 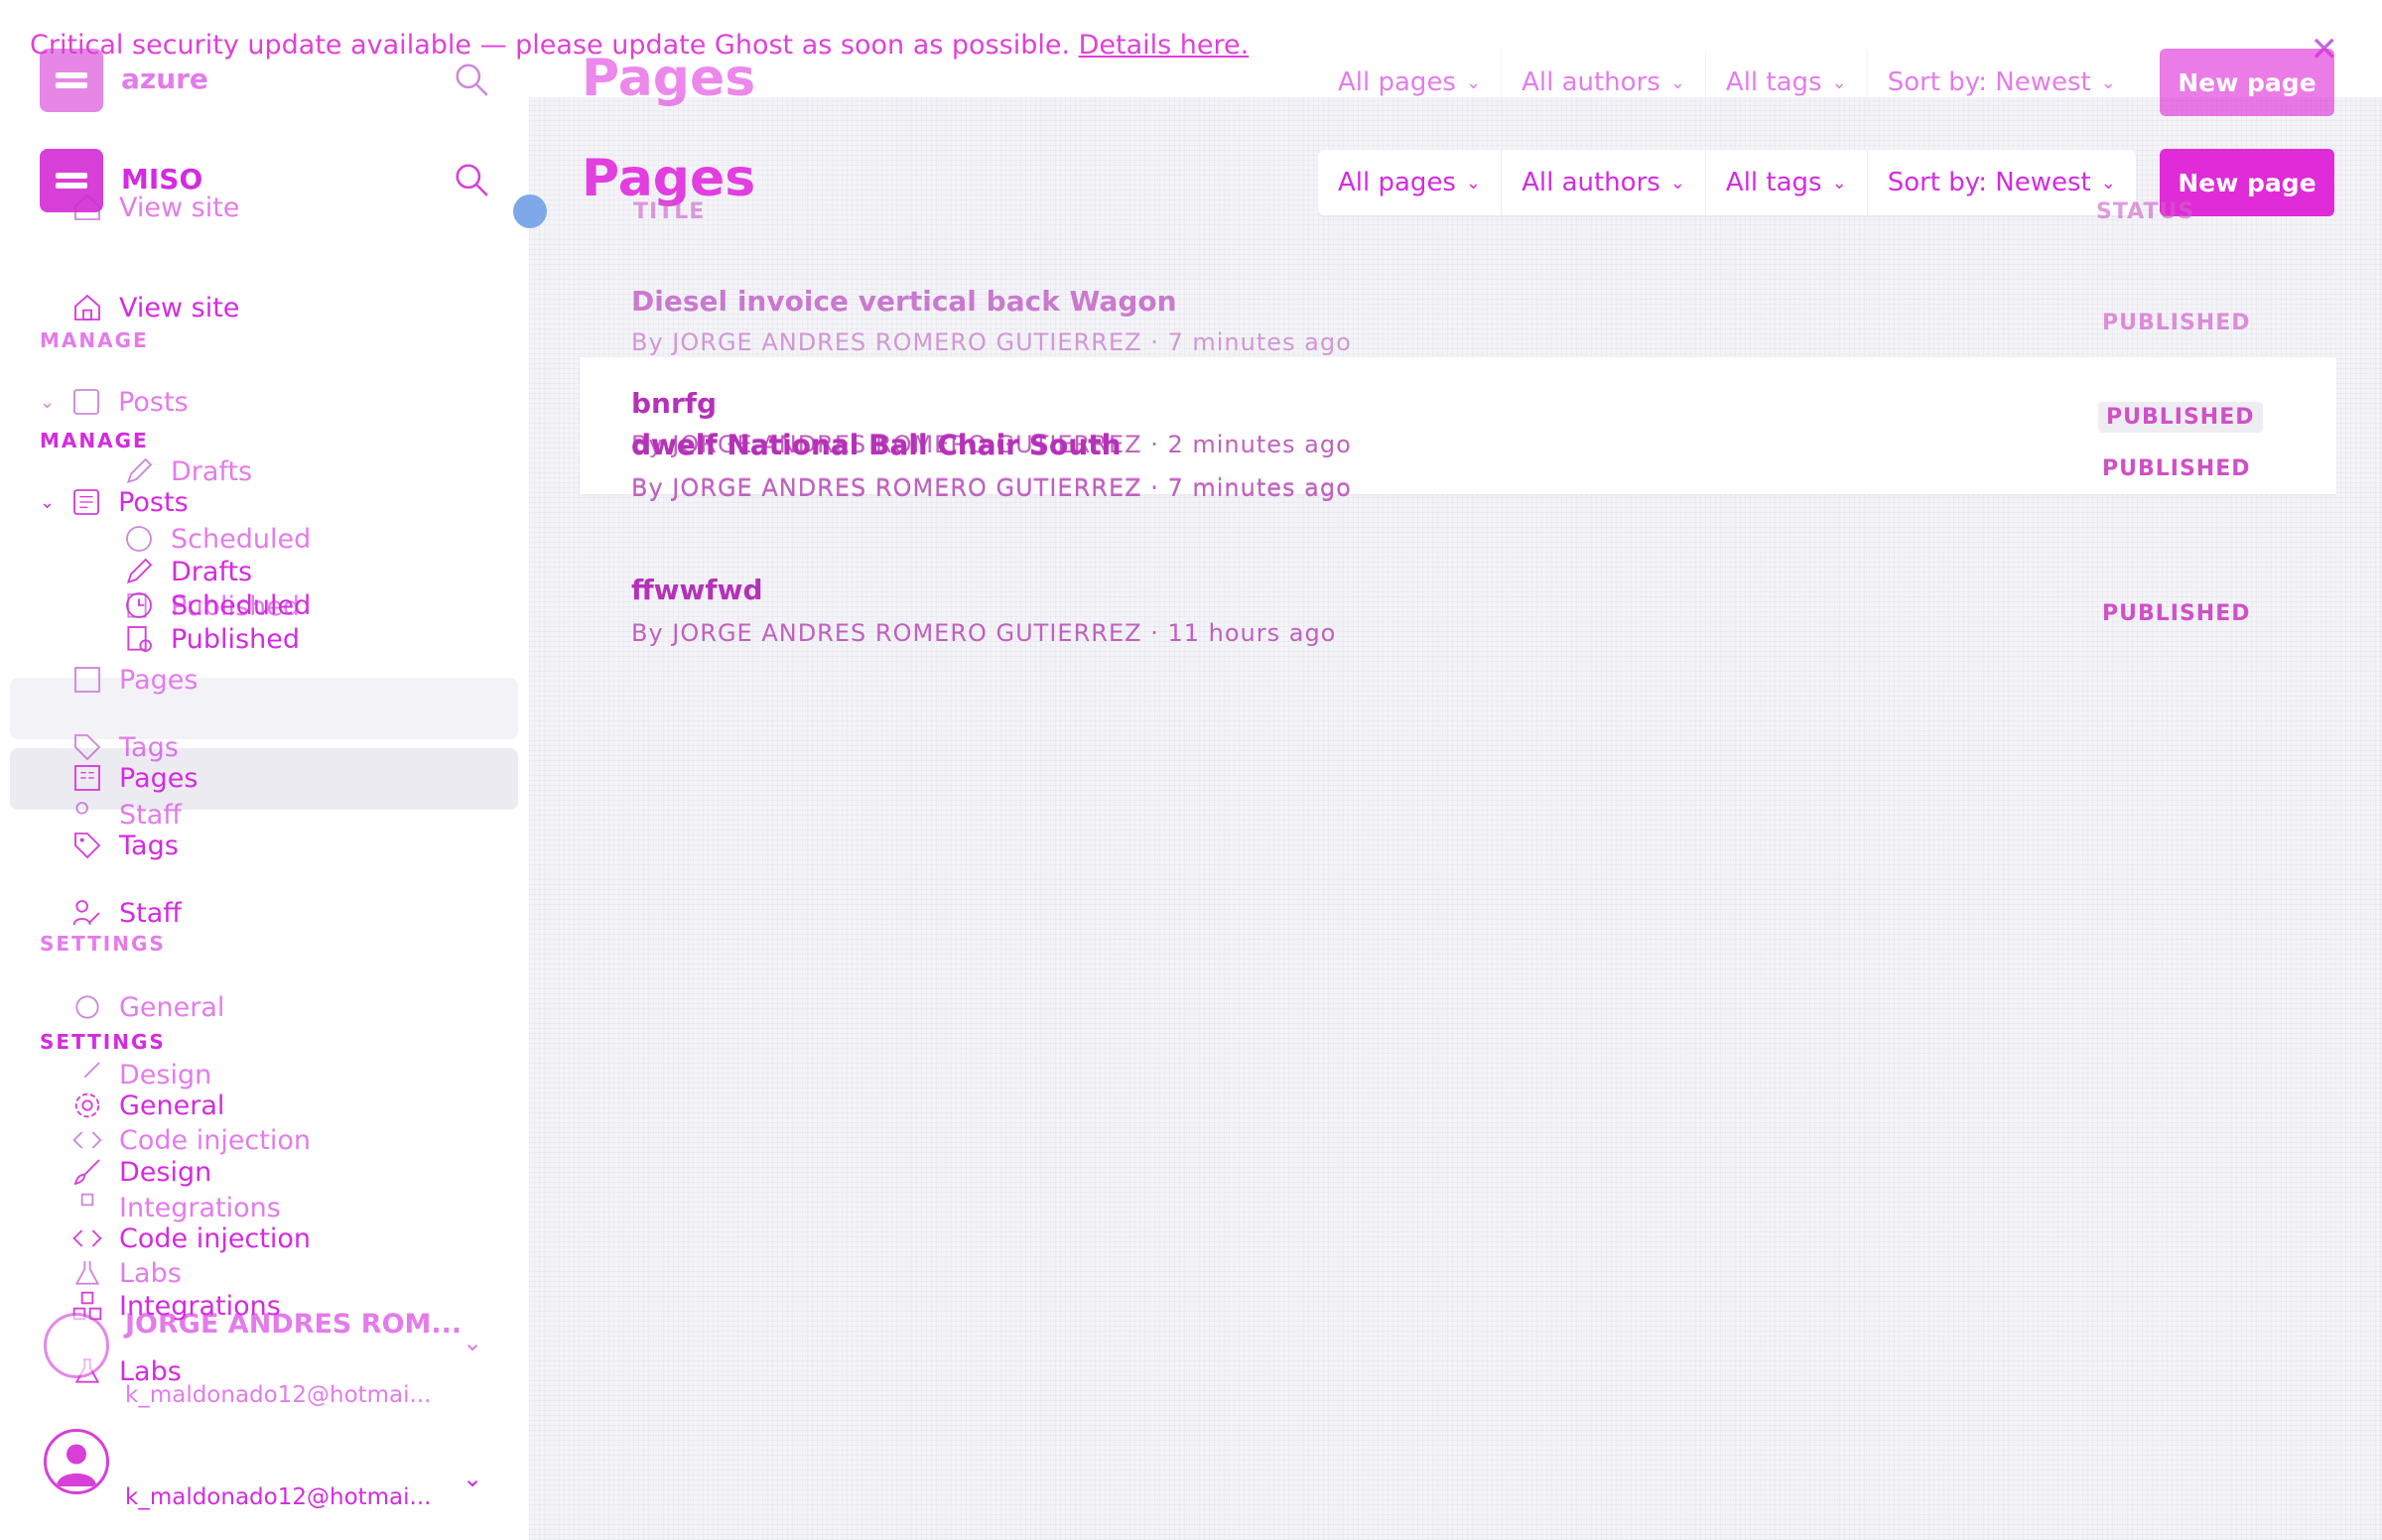 What do you see at coordinates (71, 80) in the screenshot?
I see `site-logo` at bounding box center [71, 80].